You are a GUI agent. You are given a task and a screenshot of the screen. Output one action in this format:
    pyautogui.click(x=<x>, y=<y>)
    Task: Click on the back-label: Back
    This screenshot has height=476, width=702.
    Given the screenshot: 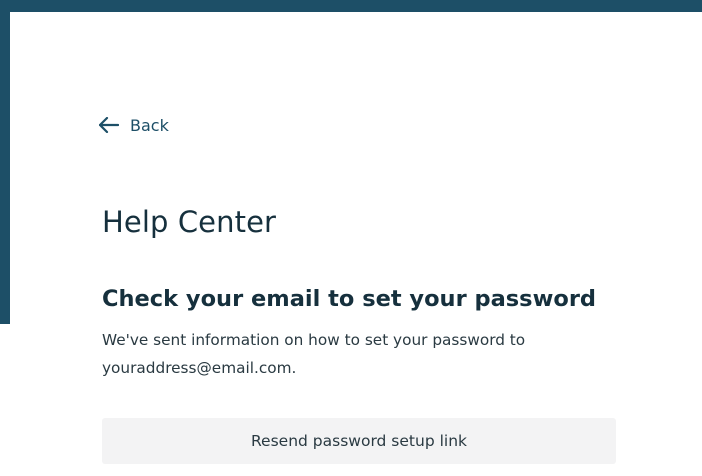 What is the action you would take?
    pyautogui.click(x=149, y=125)
    